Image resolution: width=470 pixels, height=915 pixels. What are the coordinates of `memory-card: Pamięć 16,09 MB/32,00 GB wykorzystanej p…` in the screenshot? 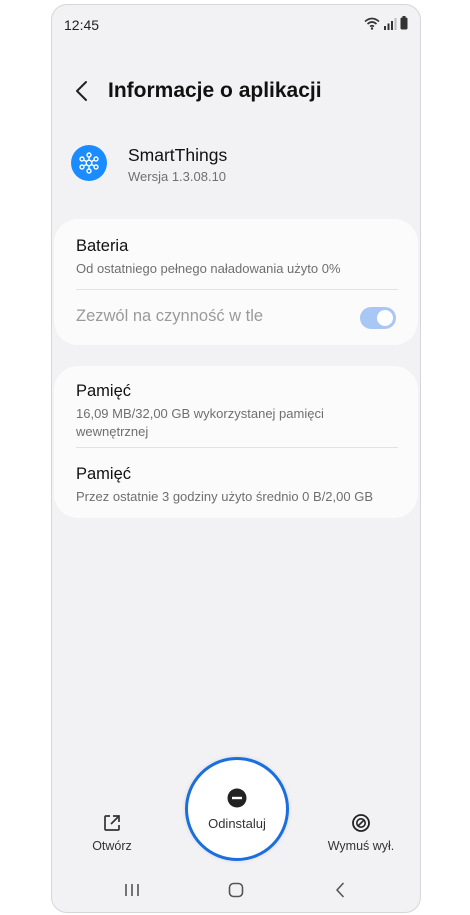 It's located at (236, 442).